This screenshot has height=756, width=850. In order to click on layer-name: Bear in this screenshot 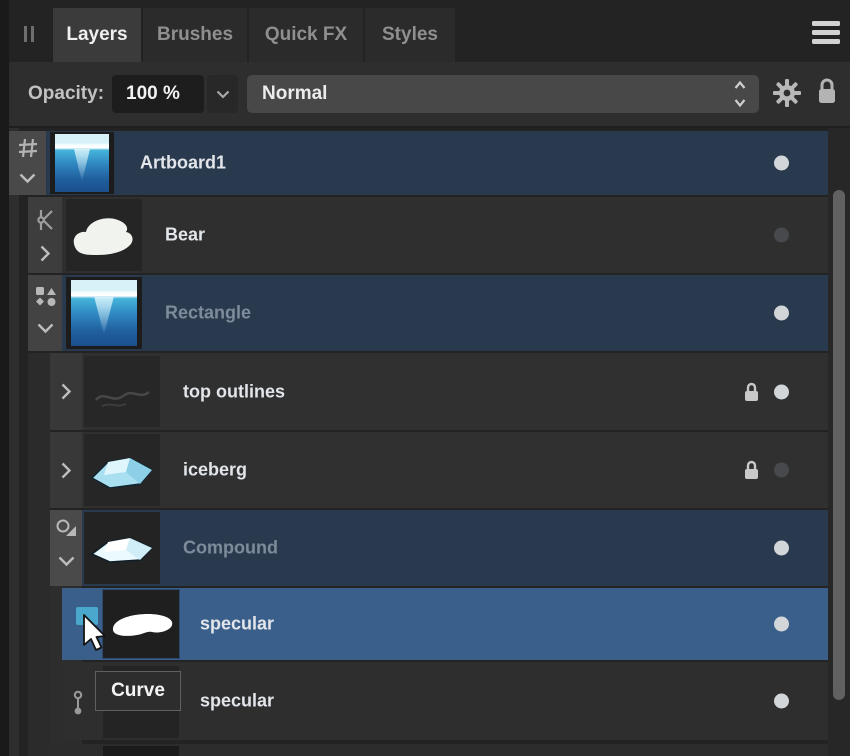, I will do `click(185, 235)`.